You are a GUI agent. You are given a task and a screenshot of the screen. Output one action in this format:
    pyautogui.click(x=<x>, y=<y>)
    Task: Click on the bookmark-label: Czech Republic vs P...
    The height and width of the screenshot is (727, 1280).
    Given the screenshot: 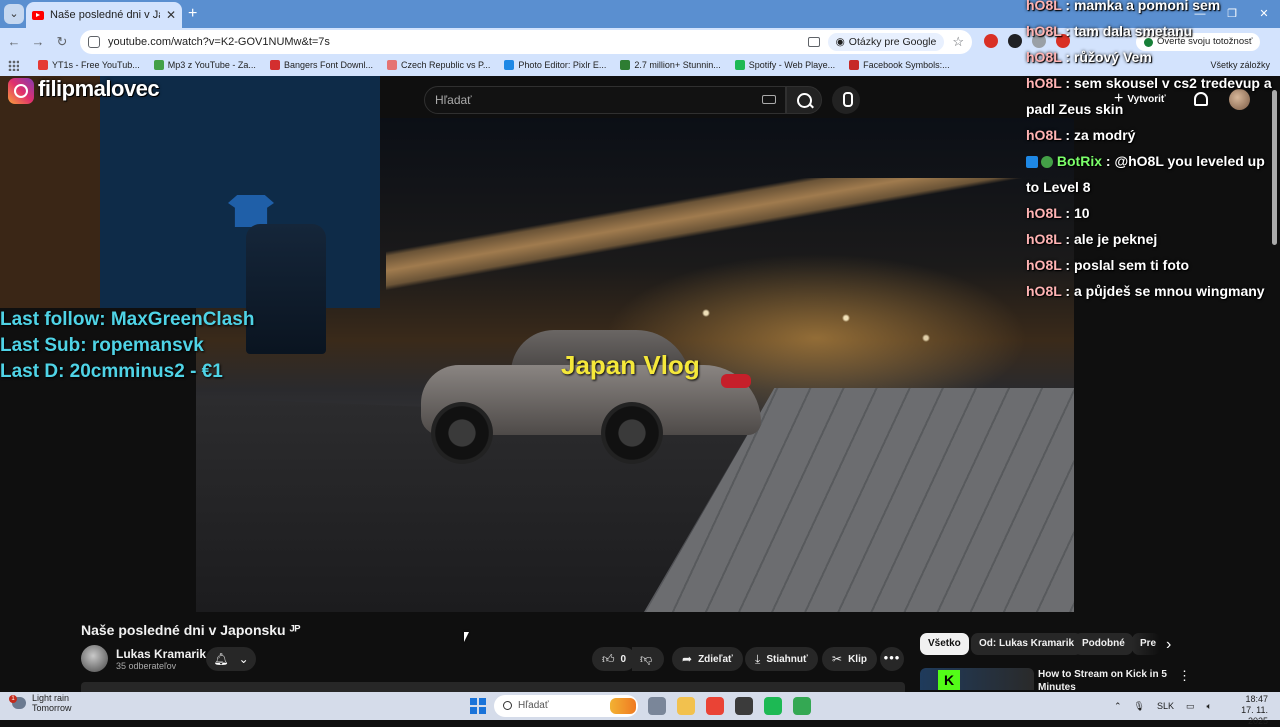 What is the action you would take?
    pyautogui.click(x=445, y=65)
    